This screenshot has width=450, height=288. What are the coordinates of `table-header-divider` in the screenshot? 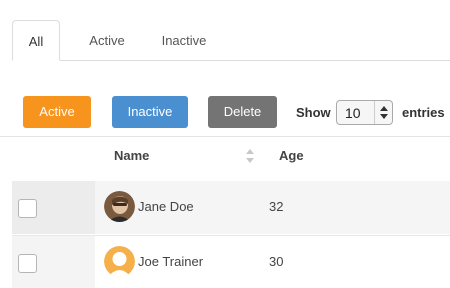 It's located at (225, 136).